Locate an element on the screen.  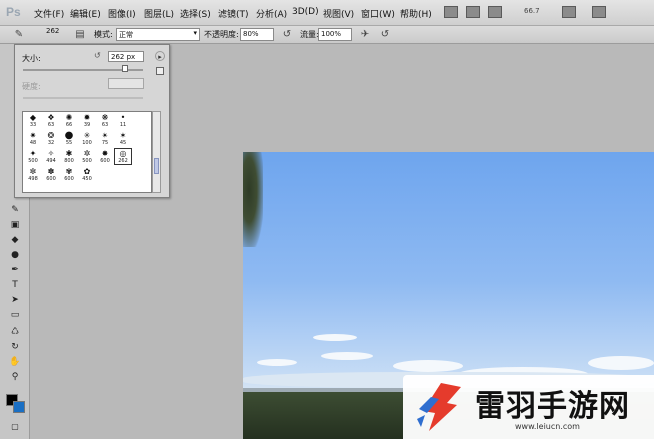
menu-layer: 图层(L) is located at coordinates (159, 13).